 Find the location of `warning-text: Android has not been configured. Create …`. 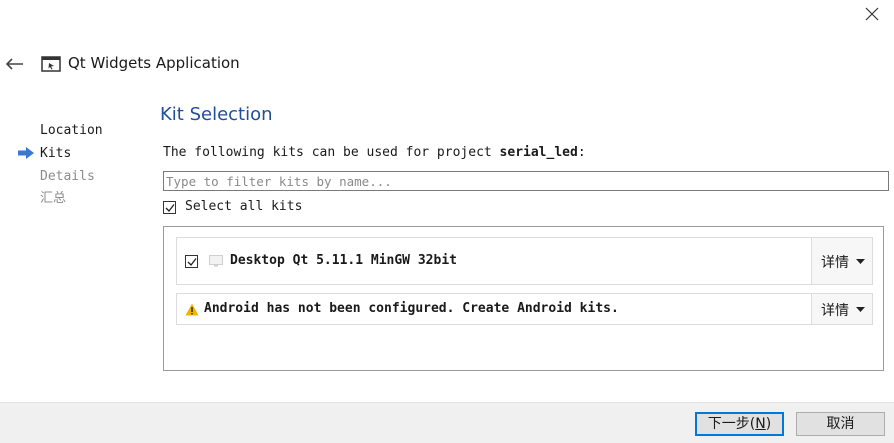

warning-text: Android has not been configured. Create … is located at coordinates (411, 308).